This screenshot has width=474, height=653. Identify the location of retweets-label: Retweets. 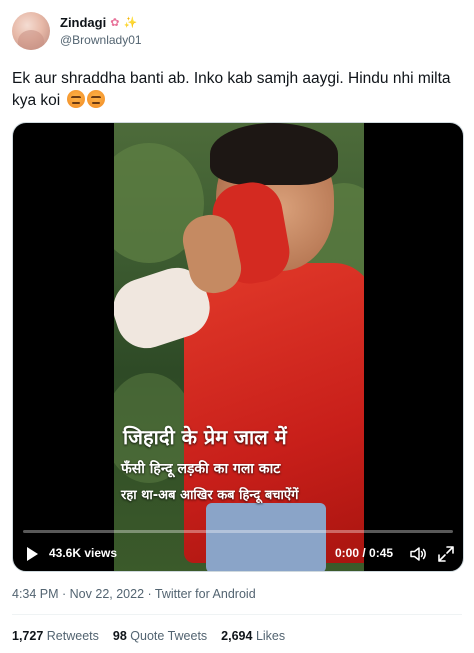
(72, 636).